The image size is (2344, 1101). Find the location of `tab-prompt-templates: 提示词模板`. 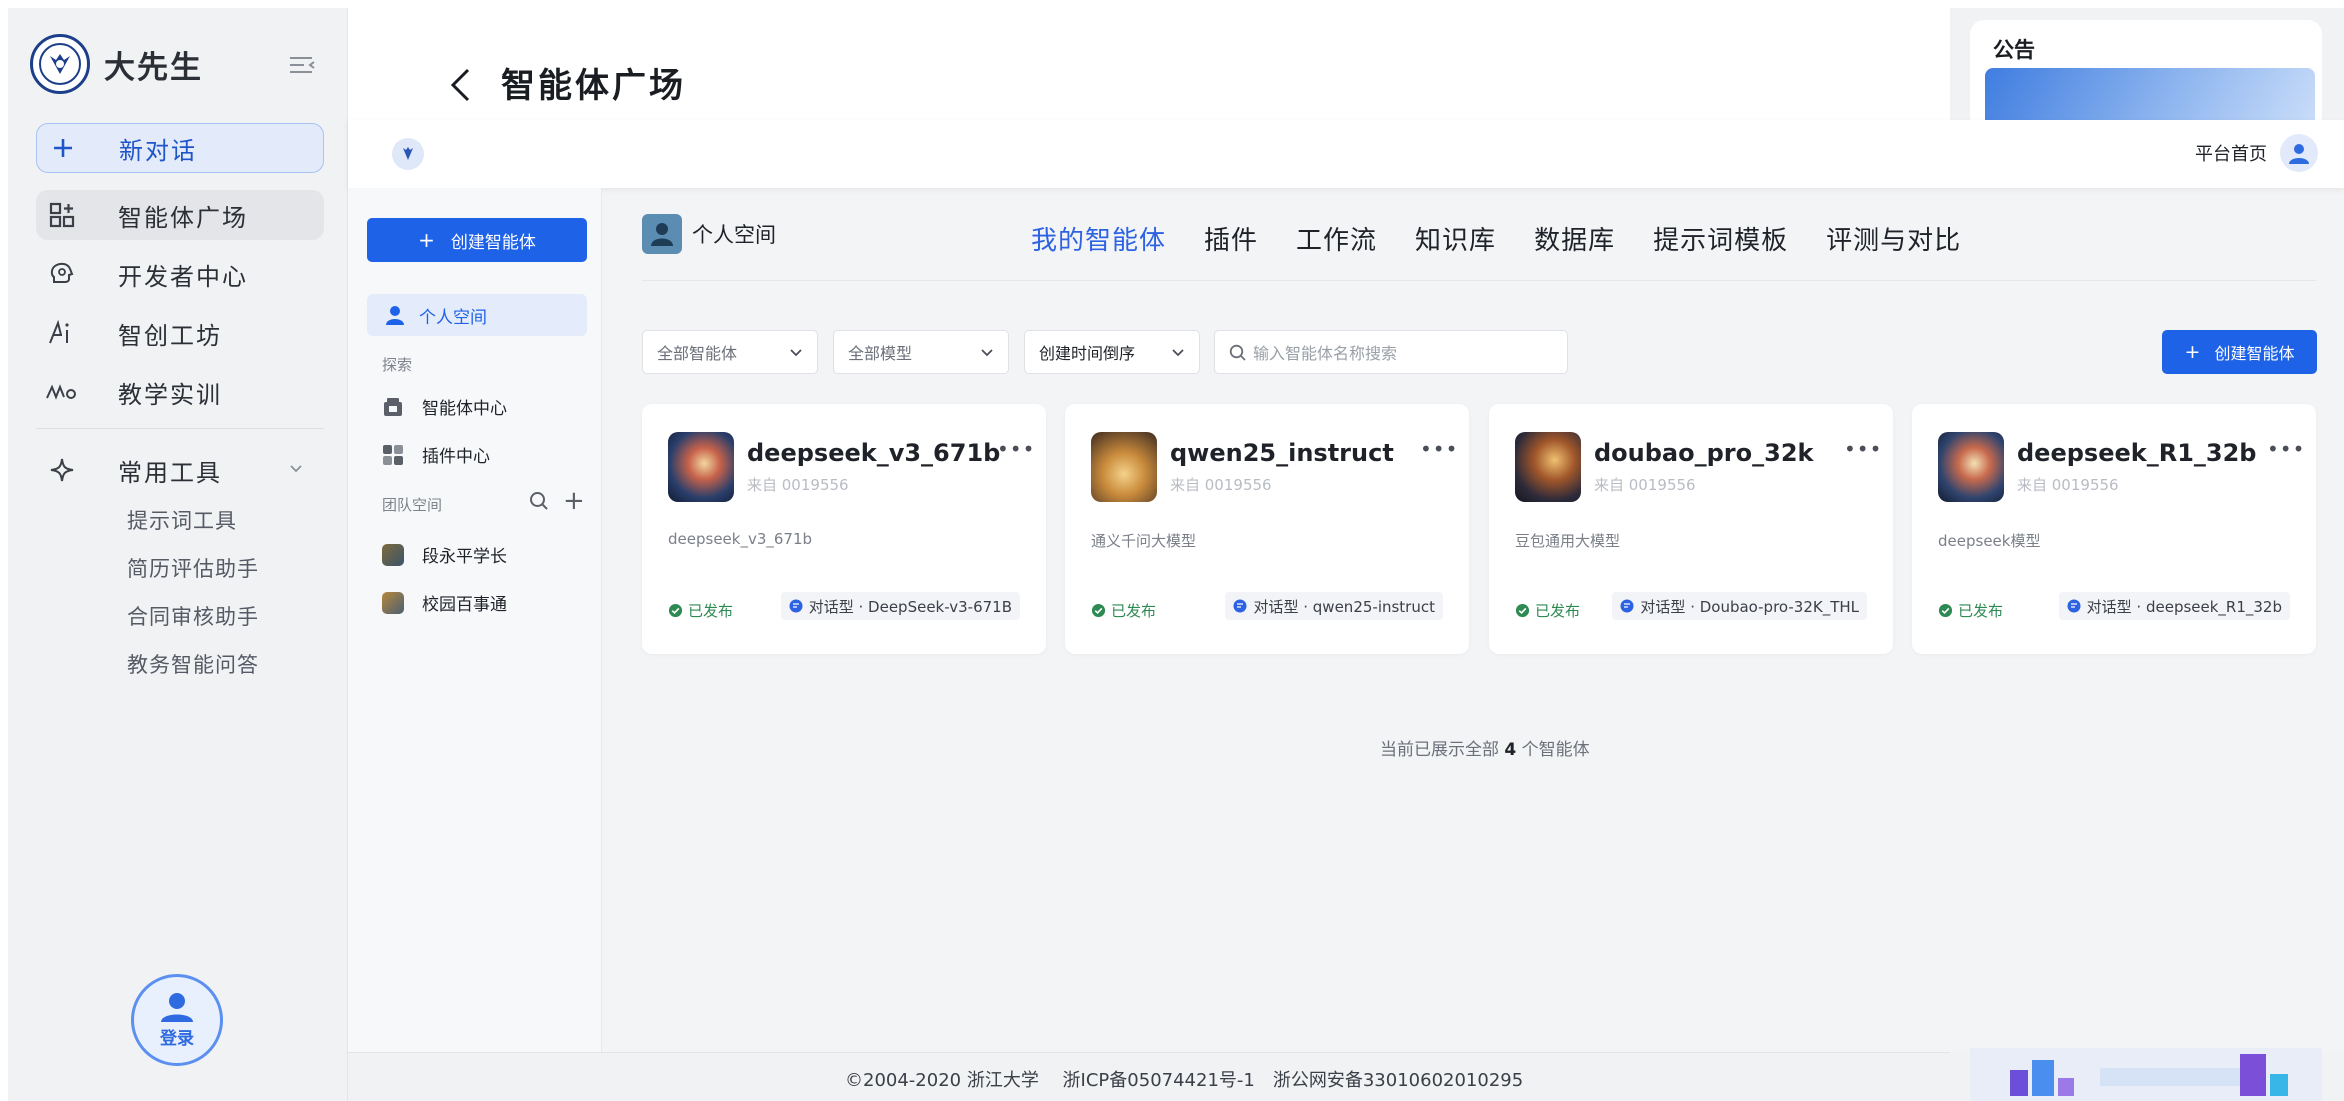

tab-prompt-templates: 提示词模板 is located at coordinates (1720, 238).